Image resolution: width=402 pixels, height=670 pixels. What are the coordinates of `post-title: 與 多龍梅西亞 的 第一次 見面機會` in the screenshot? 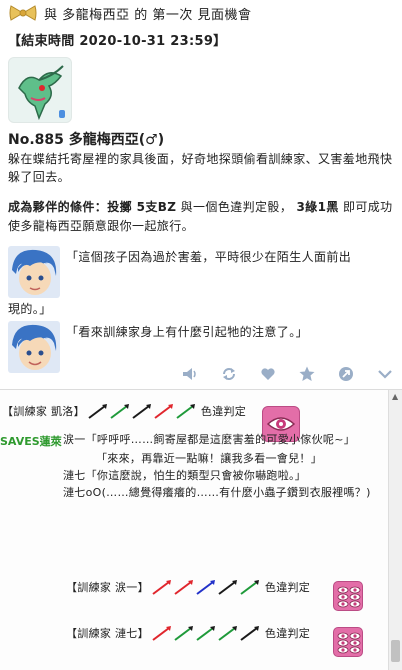 It's located at (148, 15).